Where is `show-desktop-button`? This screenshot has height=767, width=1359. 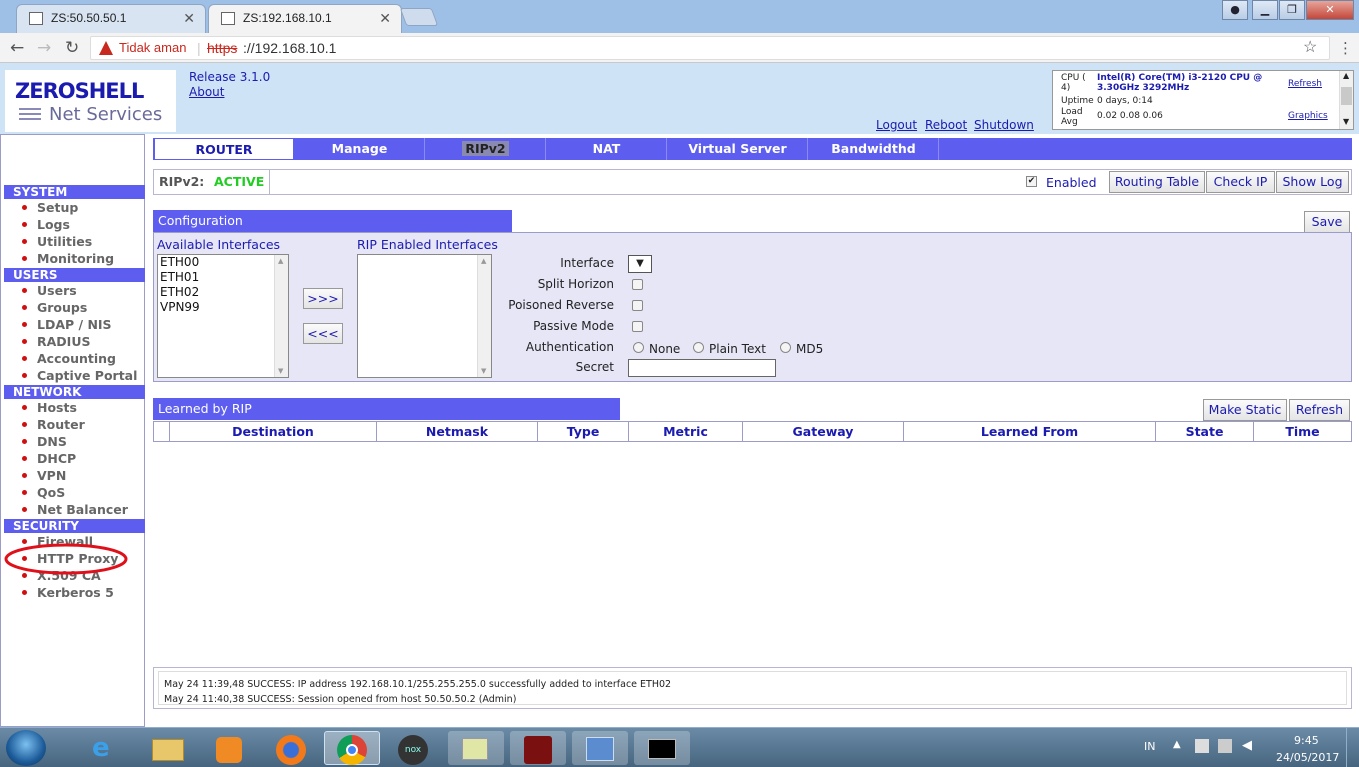
show-desktop-button is located at coordinates (1352, 747).